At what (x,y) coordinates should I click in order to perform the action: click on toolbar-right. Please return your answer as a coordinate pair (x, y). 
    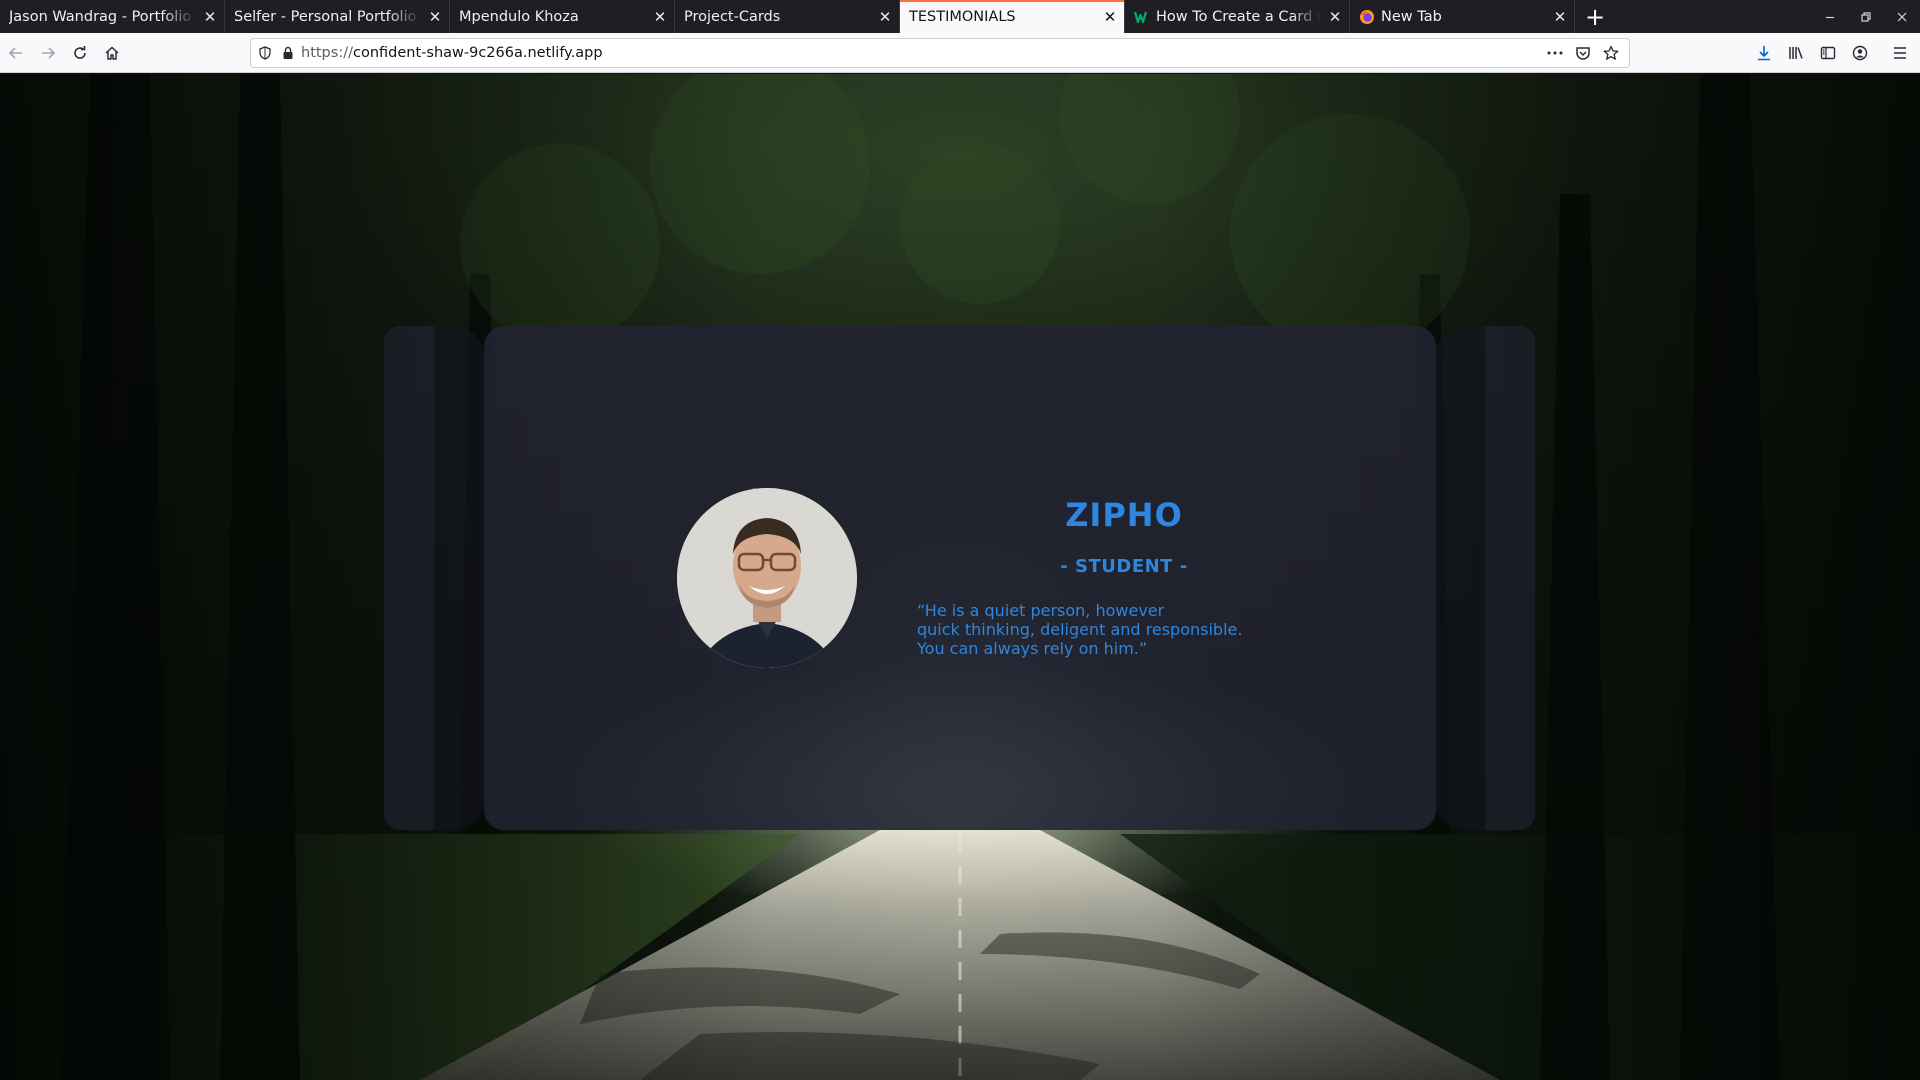
    Looking at the image, I should click on (1834, 53).